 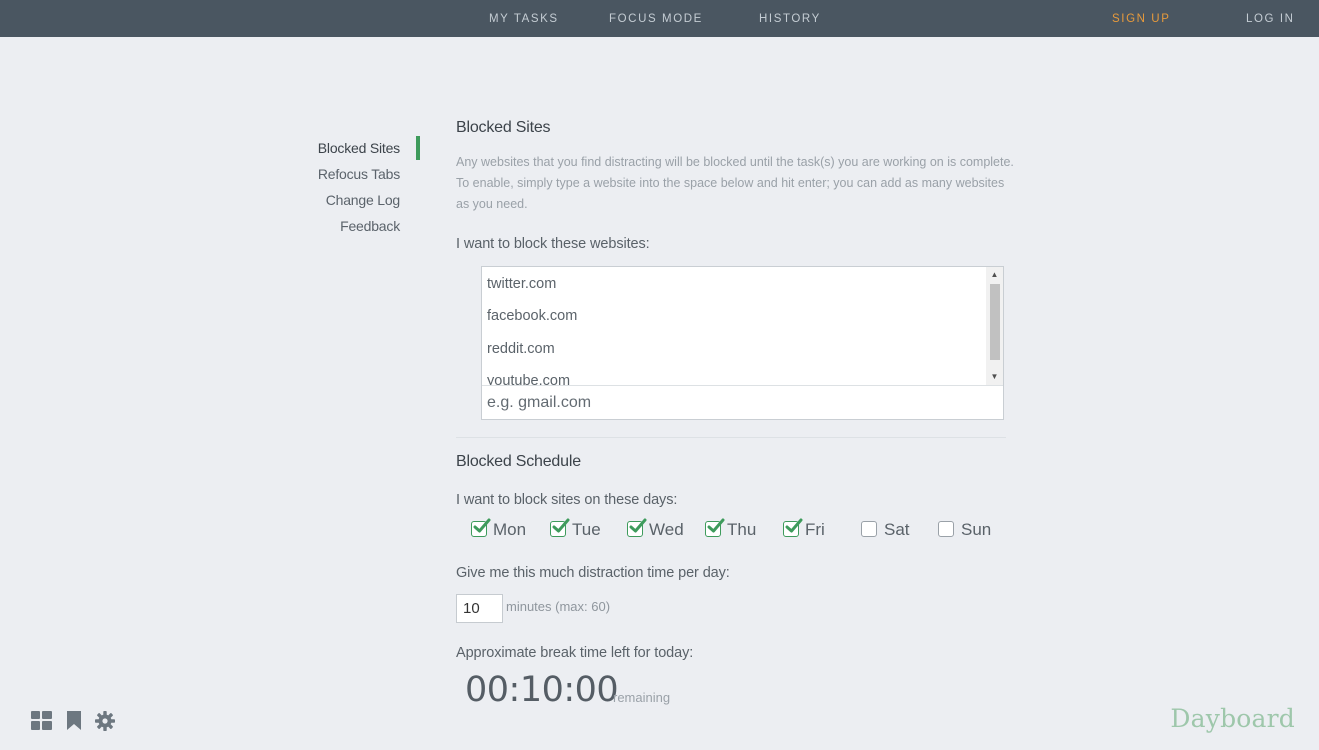 I want to click on sidebar-item-feedback: Feedback, so click(x=370, y=226).